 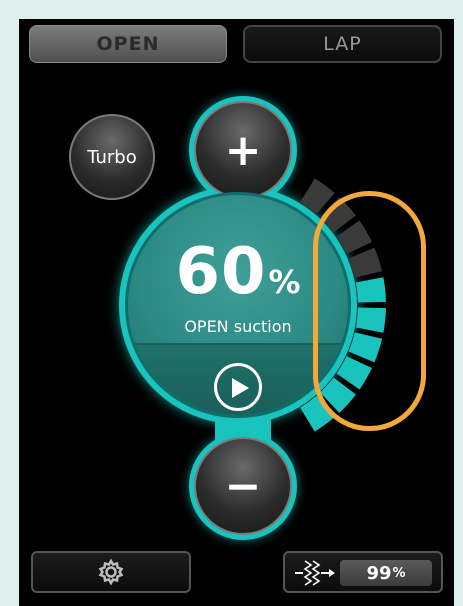 What do you see at coordinates (399, 573) in the screenshot?
I see `flow-value-unit: %` at bounding box center [399, 573].